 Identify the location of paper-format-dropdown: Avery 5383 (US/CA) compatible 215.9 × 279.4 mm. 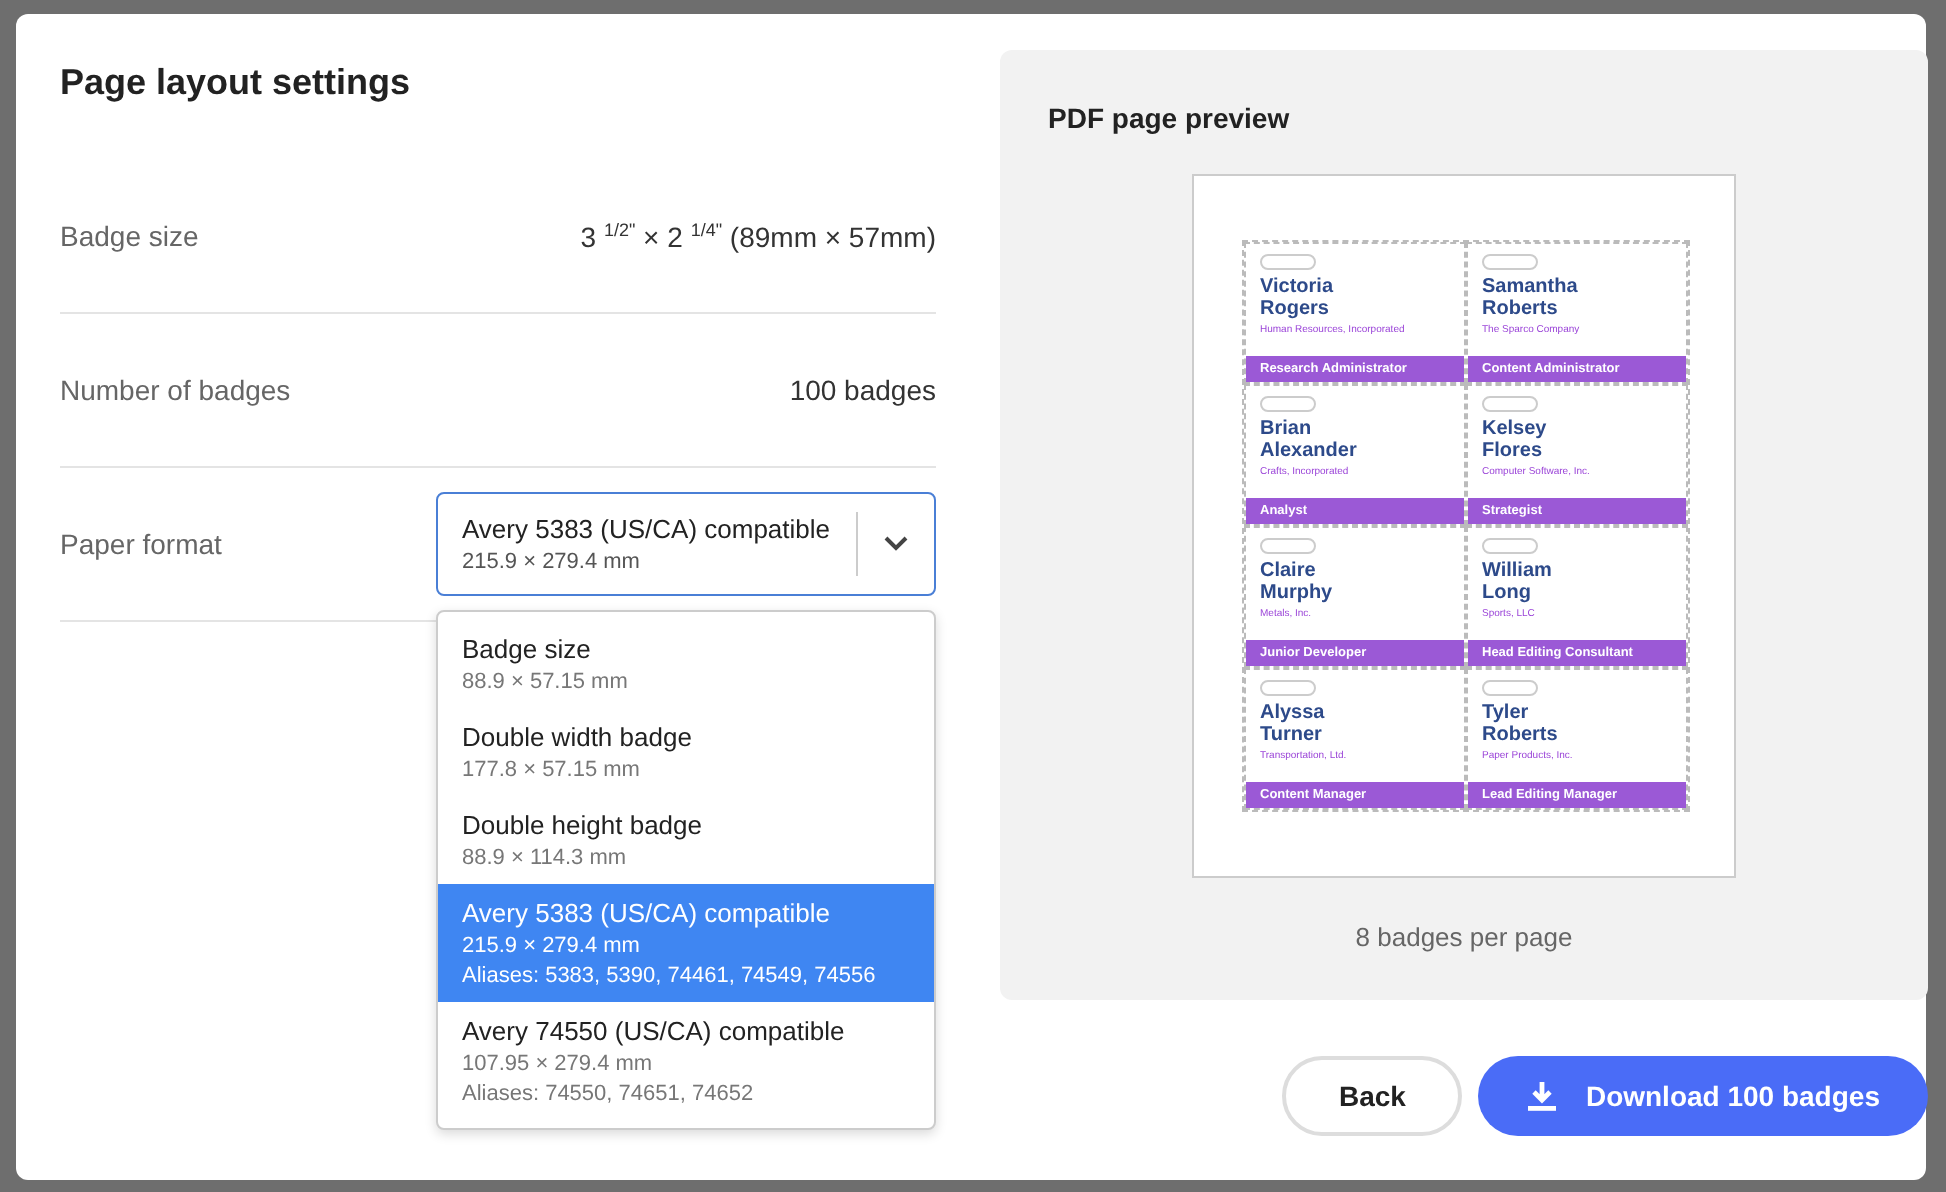
(686, 544).